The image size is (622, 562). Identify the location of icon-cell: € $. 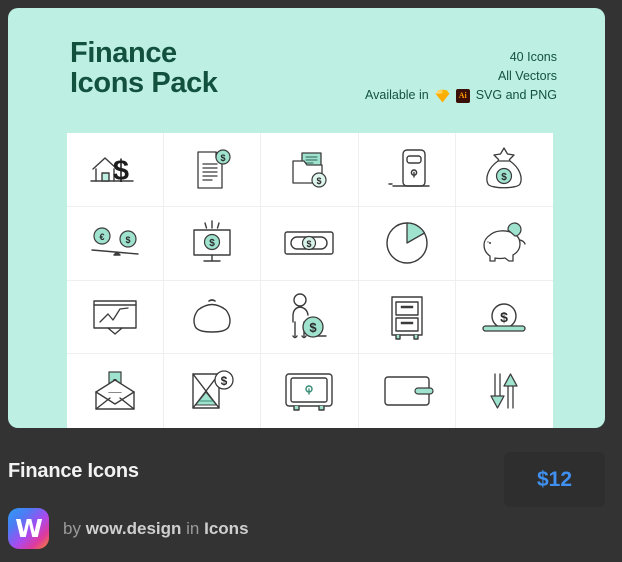
(116, 243).